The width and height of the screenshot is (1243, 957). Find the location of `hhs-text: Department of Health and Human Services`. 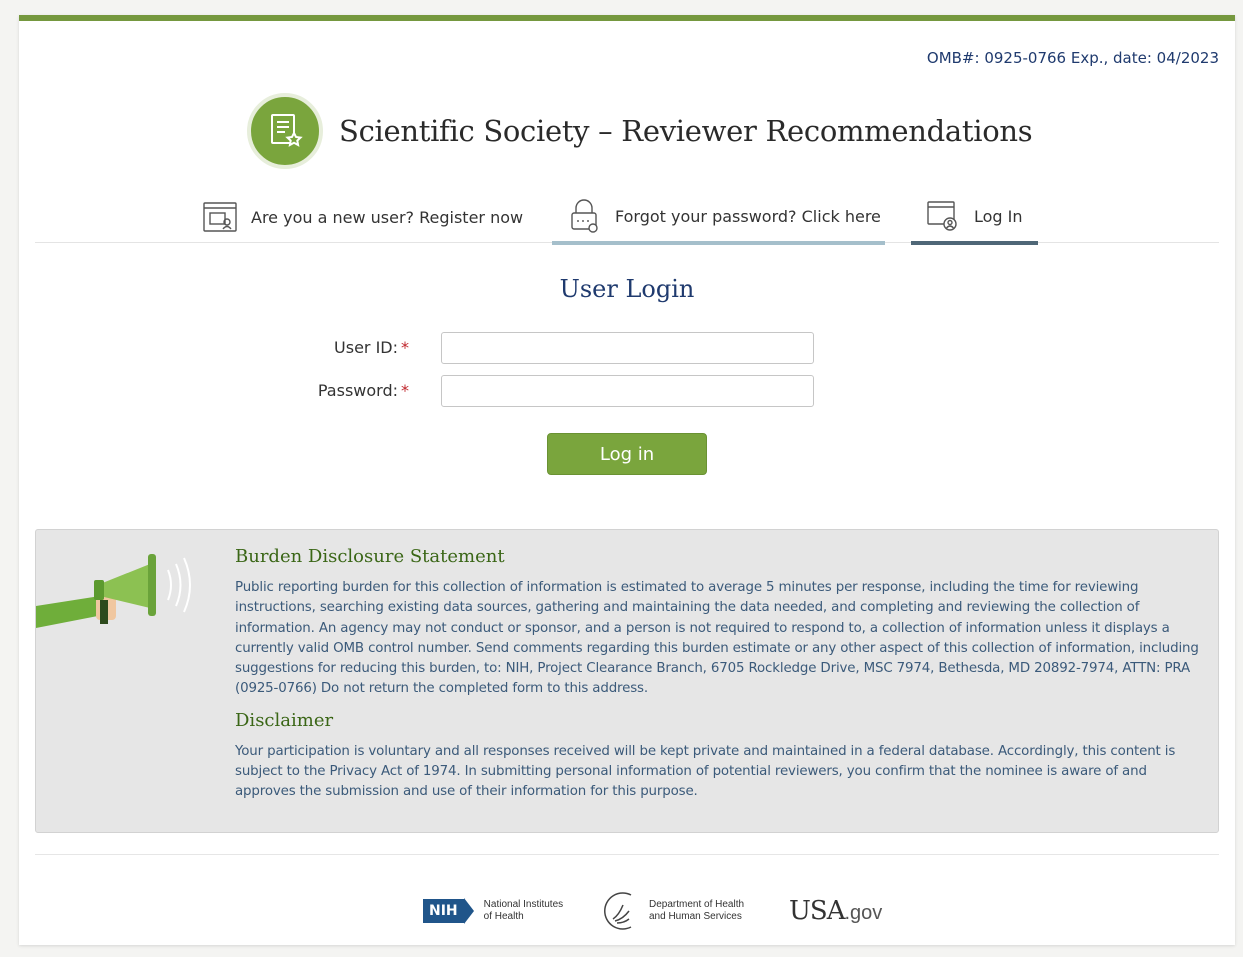

hhs-text: Department of Health and Human Services is located at coordinates (697, 910).